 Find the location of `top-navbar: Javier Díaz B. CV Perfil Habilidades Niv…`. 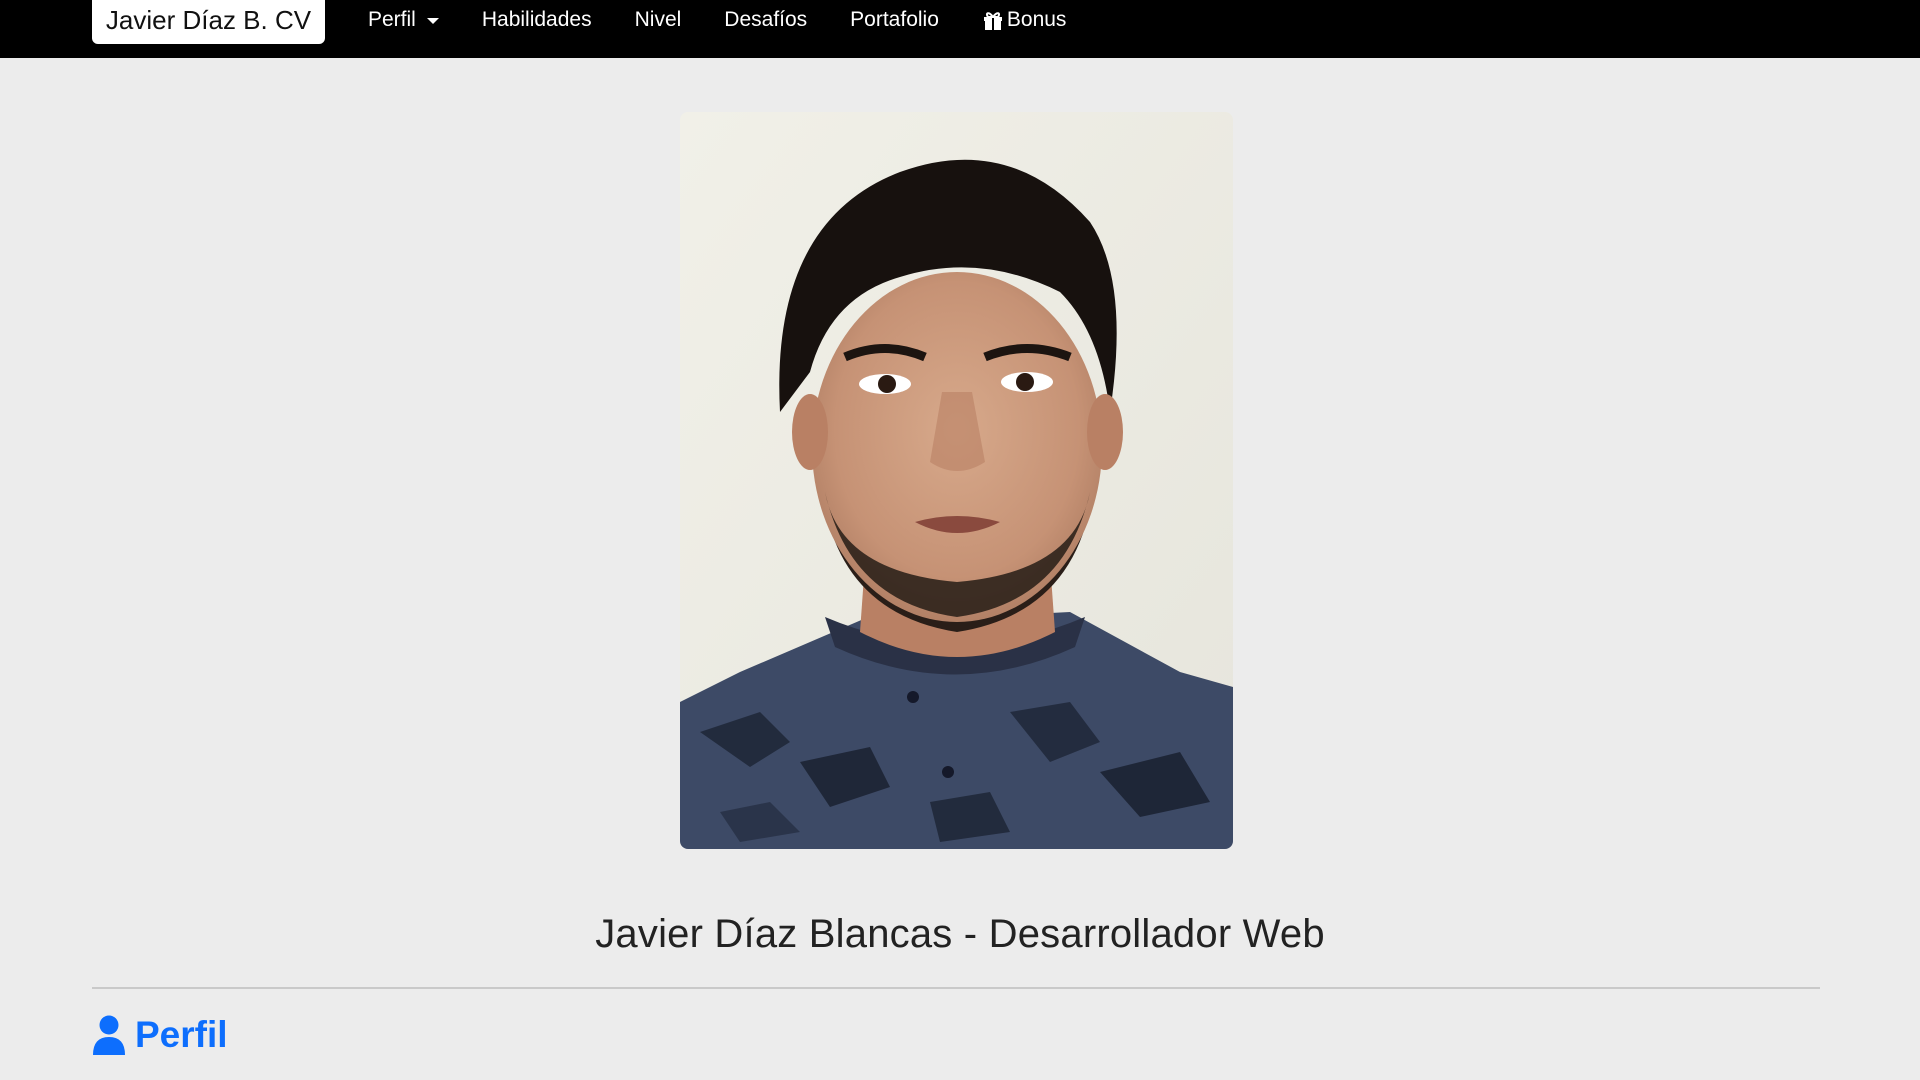

top-navbar: Javier Díaz B. CV Perfil Habilidades Niv… is located at coordinates (960, 29).